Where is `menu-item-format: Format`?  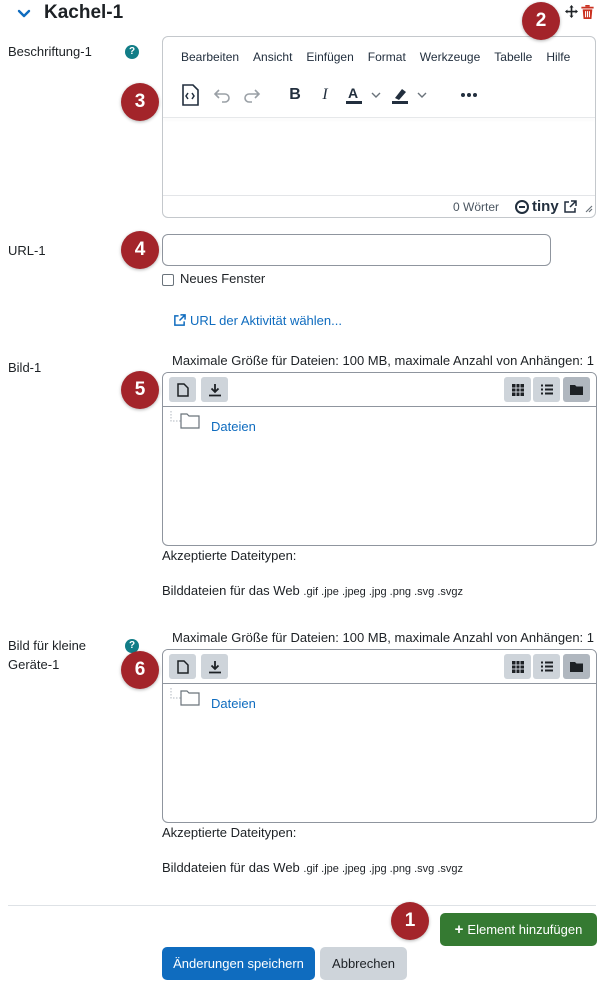 menu-item-format: Format is located at coordinates (387, 57).